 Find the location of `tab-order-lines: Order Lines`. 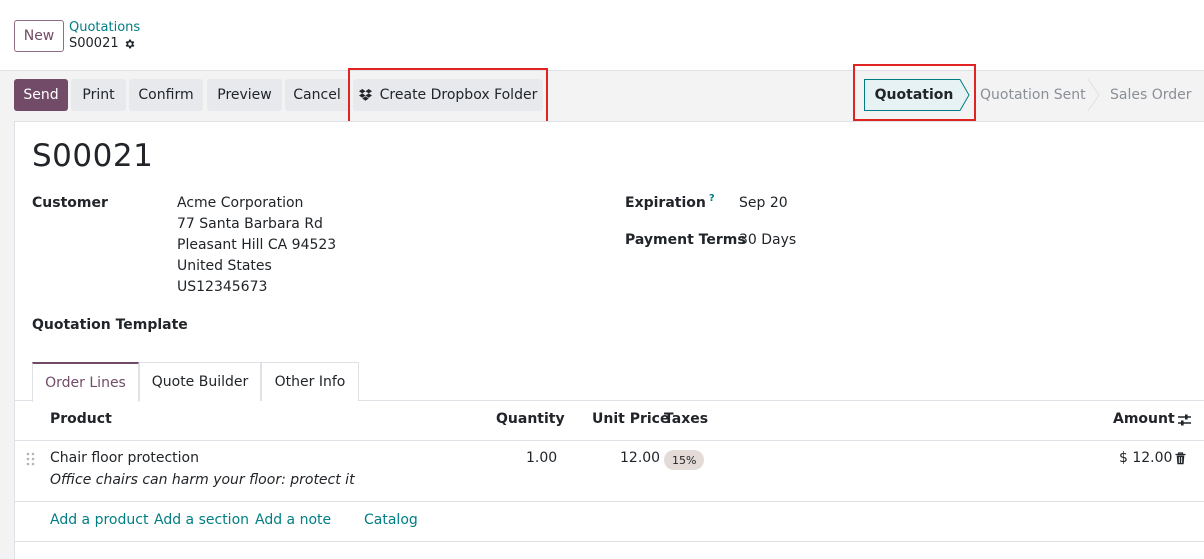

tab-order-lines: Order Lines is located at coordinates (85, 382).